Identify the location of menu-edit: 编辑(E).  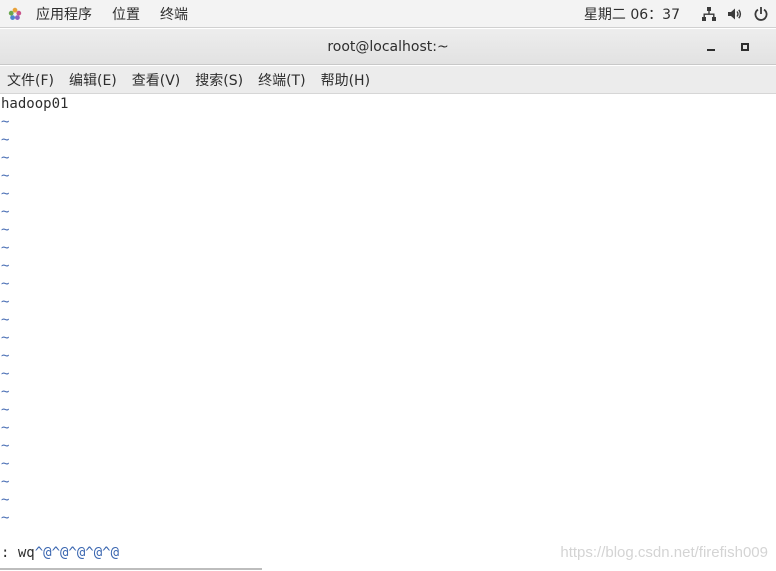
(93, 80).